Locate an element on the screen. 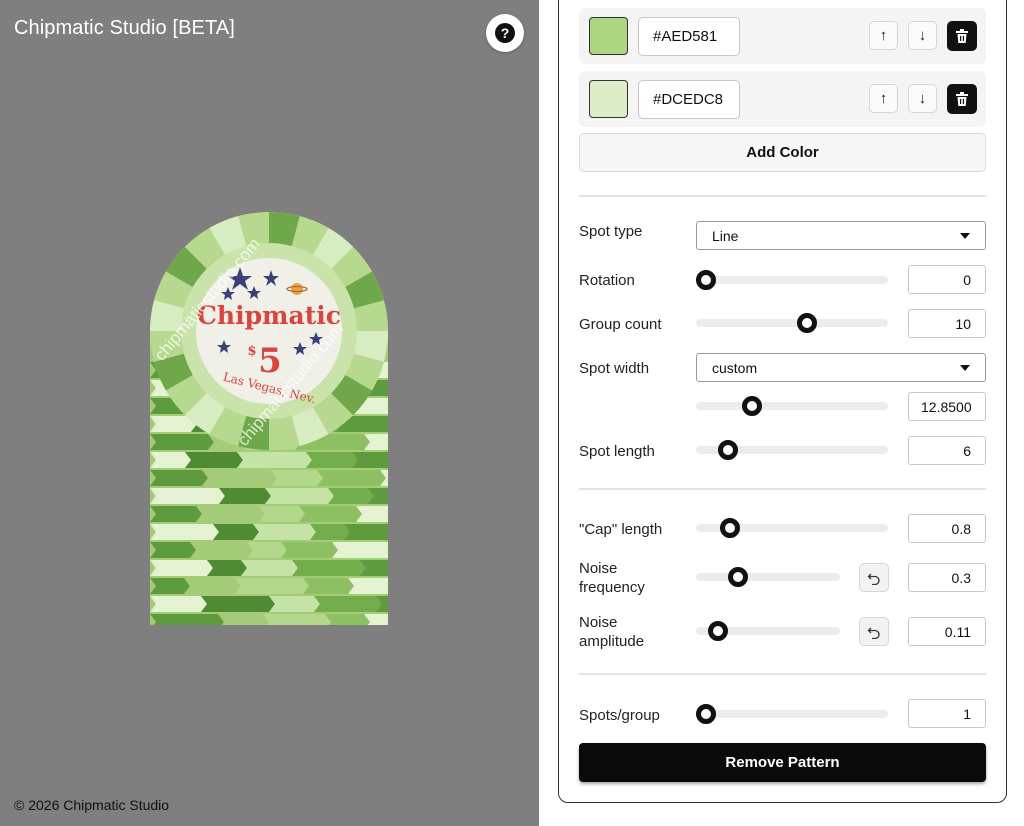 The image size is (1024, 826). help-icon: ? is located at coordinates (505, 33).